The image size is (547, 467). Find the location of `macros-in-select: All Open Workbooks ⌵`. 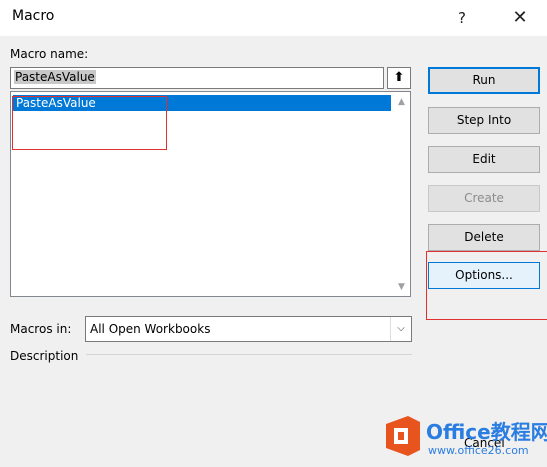

macros-in-select: All Open Workbooks ⌵ is located at coordinates (248, 329).